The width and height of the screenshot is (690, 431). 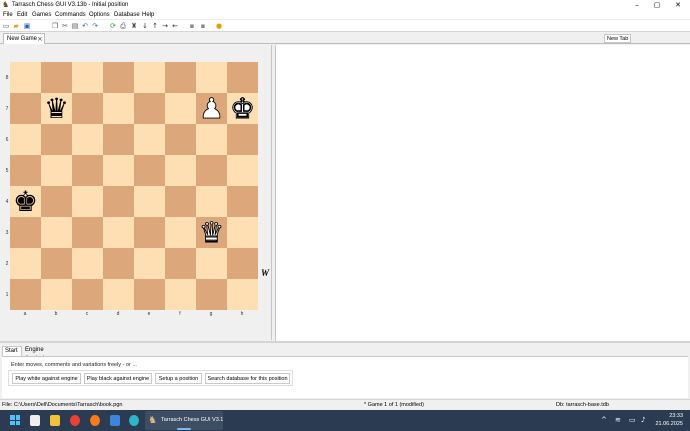 I want to click on menu-help: Help, so click(x=148, y=15).